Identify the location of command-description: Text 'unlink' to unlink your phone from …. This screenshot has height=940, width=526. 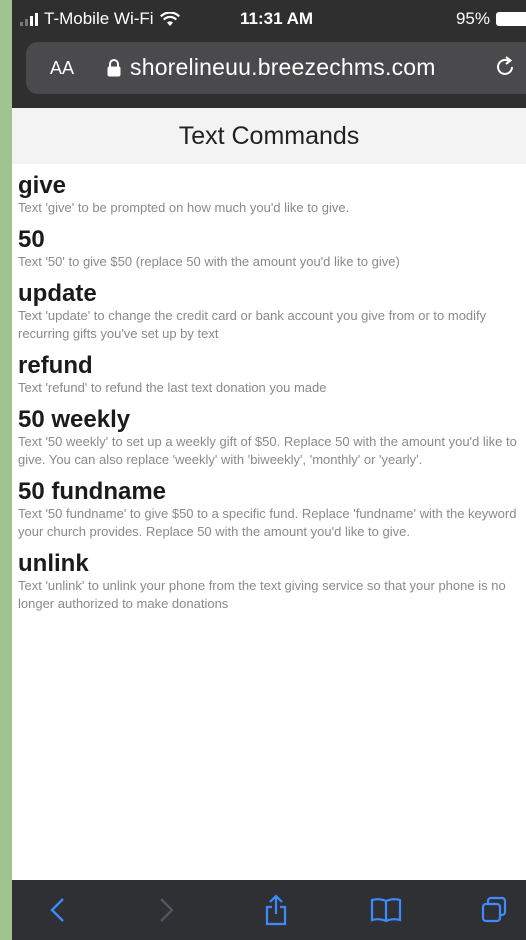
(262, 594).